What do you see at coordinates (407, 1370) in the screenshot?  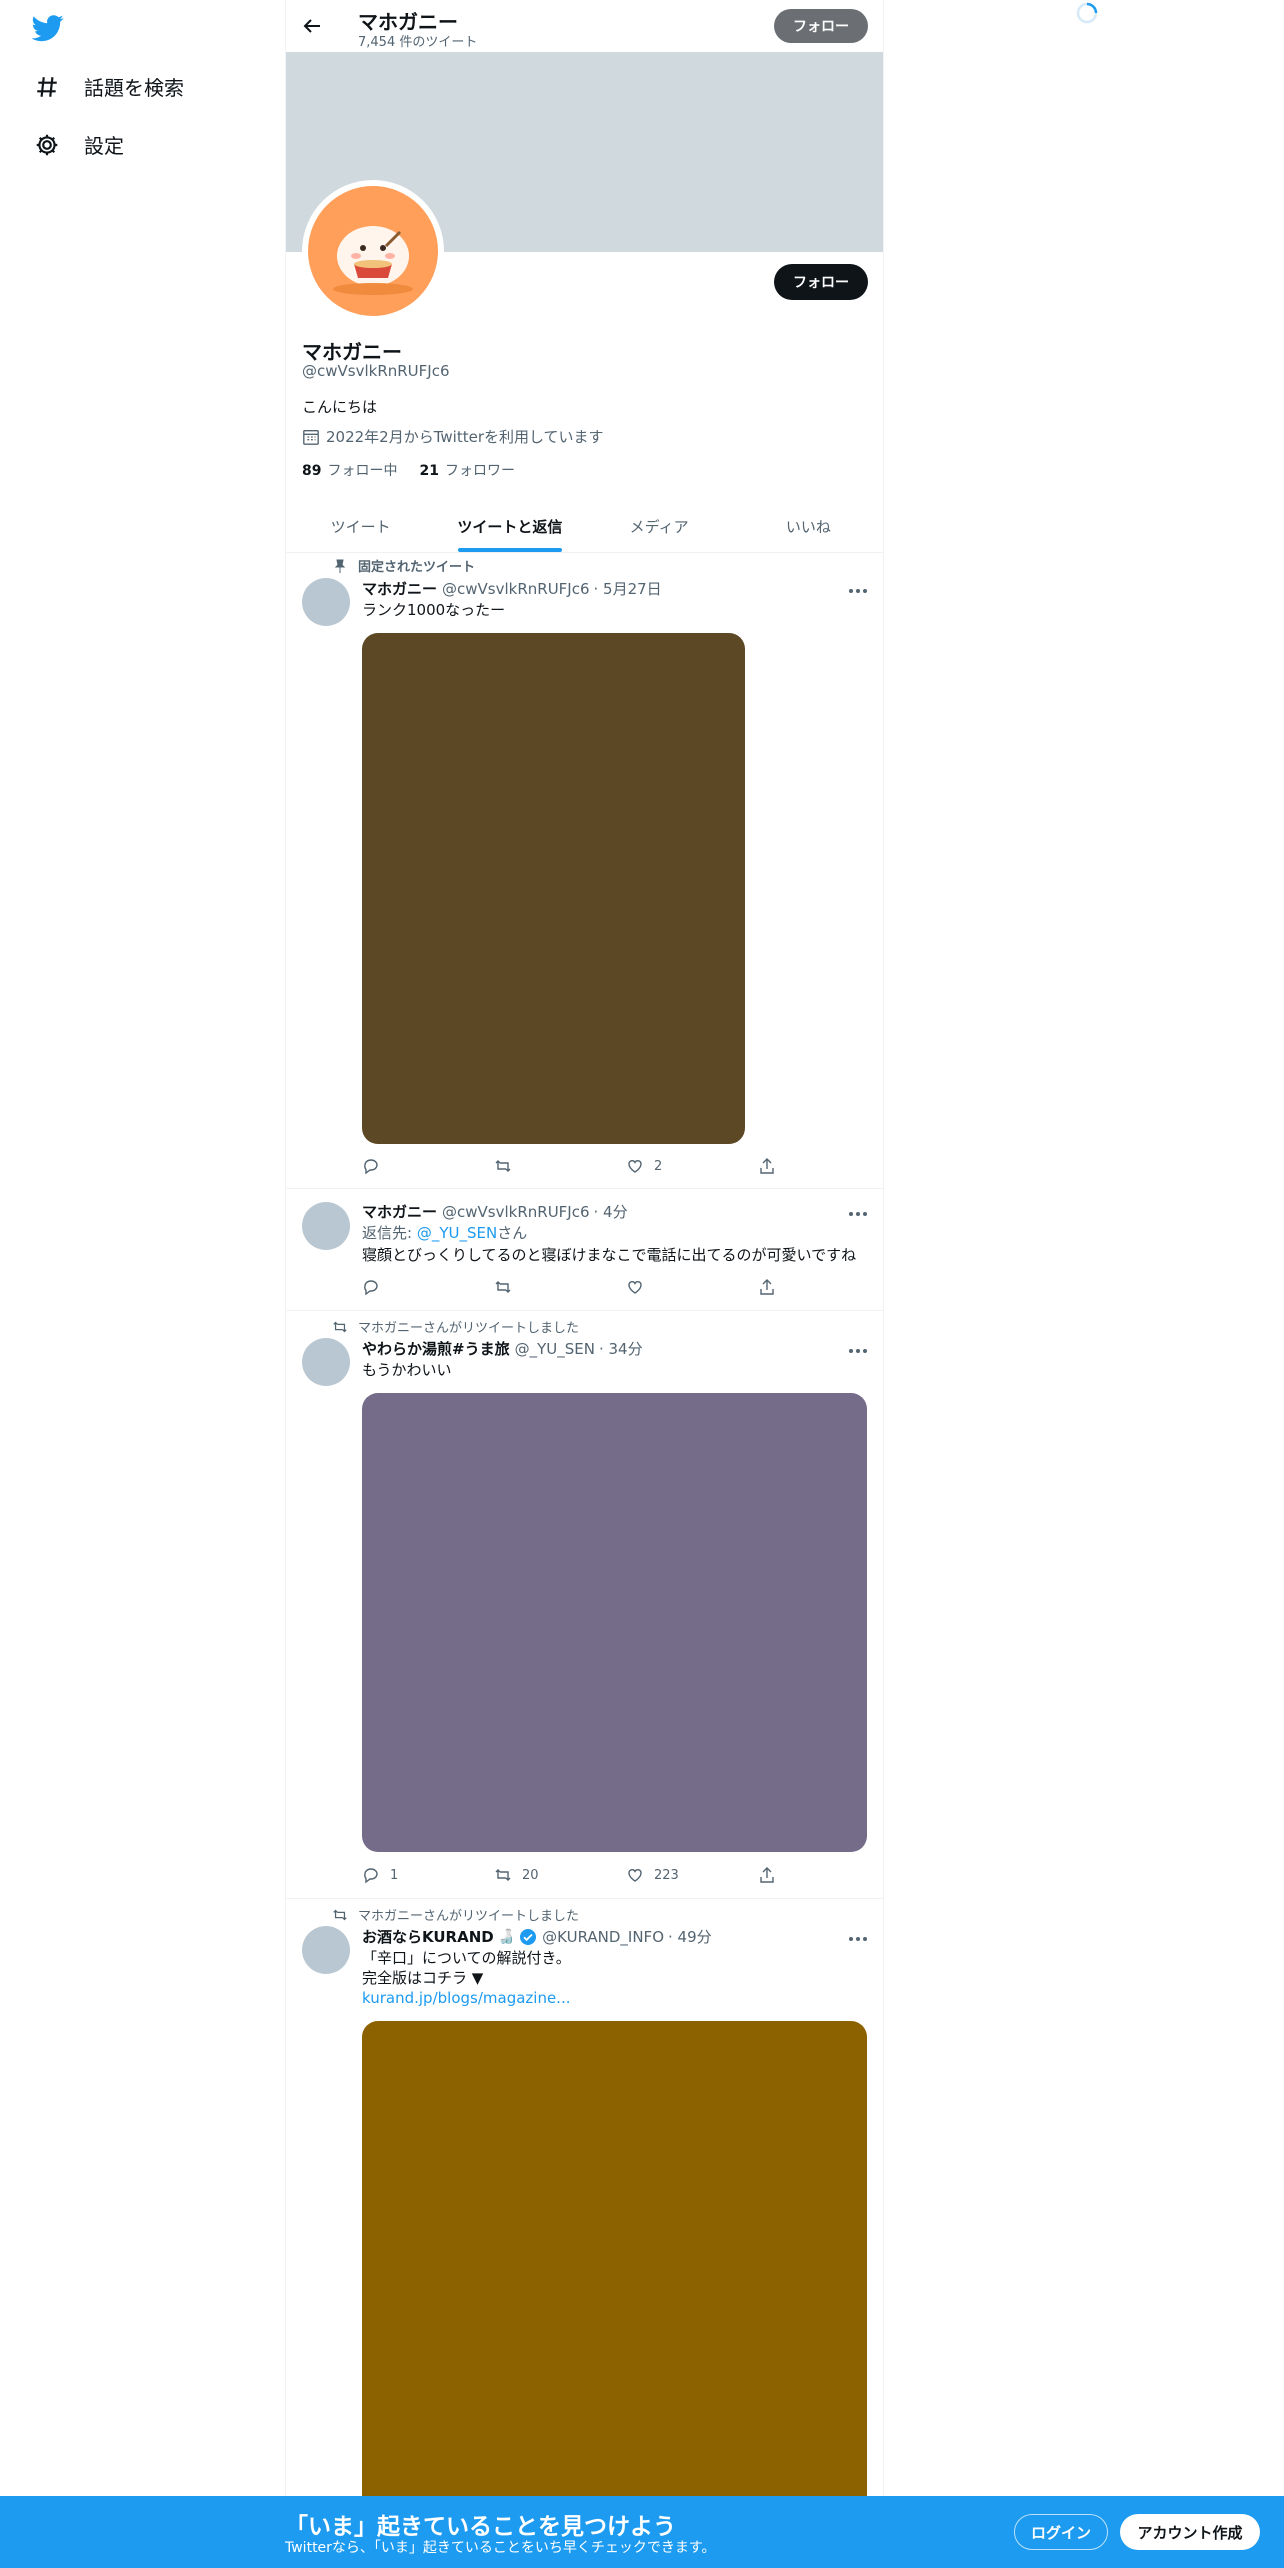 I see `tweet-text: もうかわいい` at bounding box center [407, 1370].